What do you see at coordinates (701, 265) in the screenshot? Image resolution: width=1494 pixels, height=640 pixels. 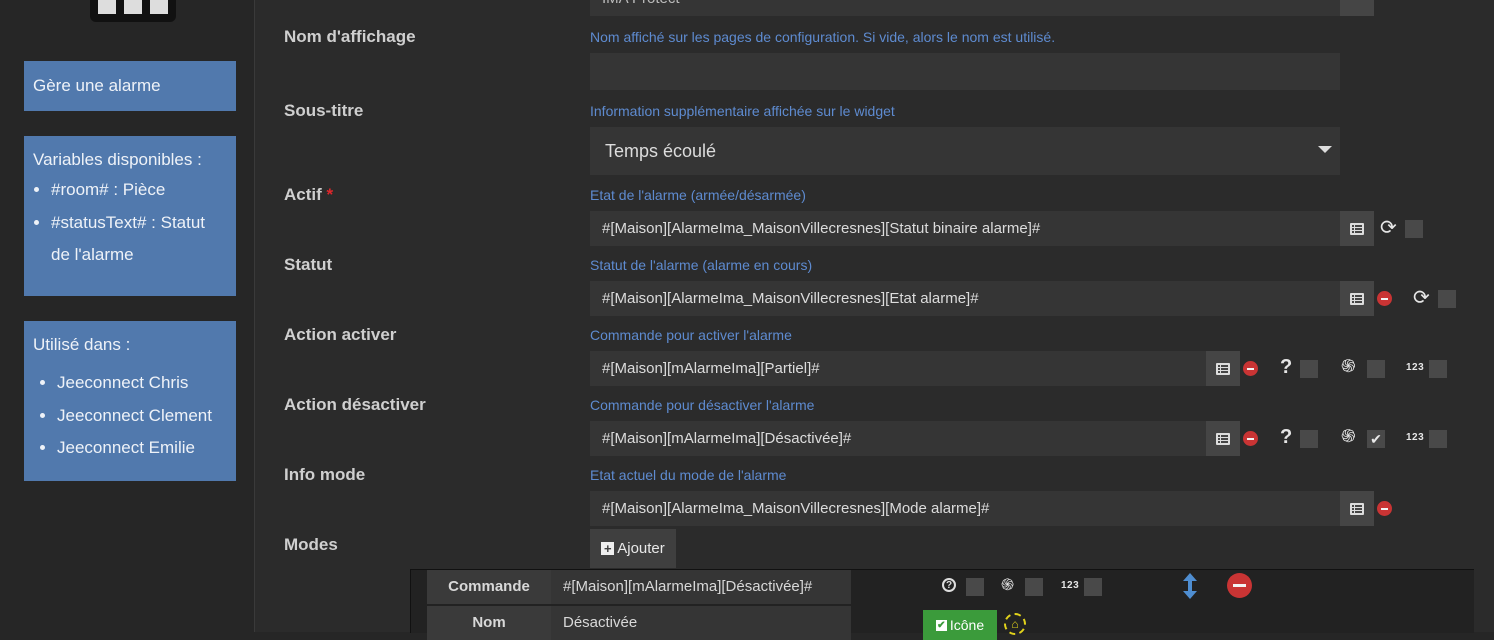 I see `status-help: Statut de l'alarme (alarme en cours)` at bounding box center [701, 265].